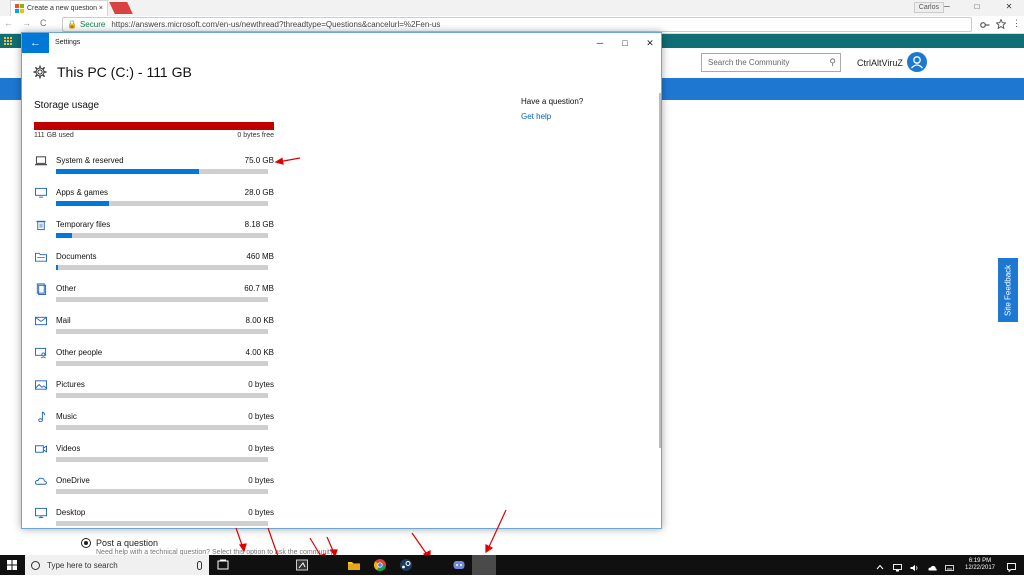 The width and height of the screenshot is (1024, 578). What do you see at coordinates (41, 289) in the screenshot?
I see `other-files-icon` at bounding box center [41, 289].